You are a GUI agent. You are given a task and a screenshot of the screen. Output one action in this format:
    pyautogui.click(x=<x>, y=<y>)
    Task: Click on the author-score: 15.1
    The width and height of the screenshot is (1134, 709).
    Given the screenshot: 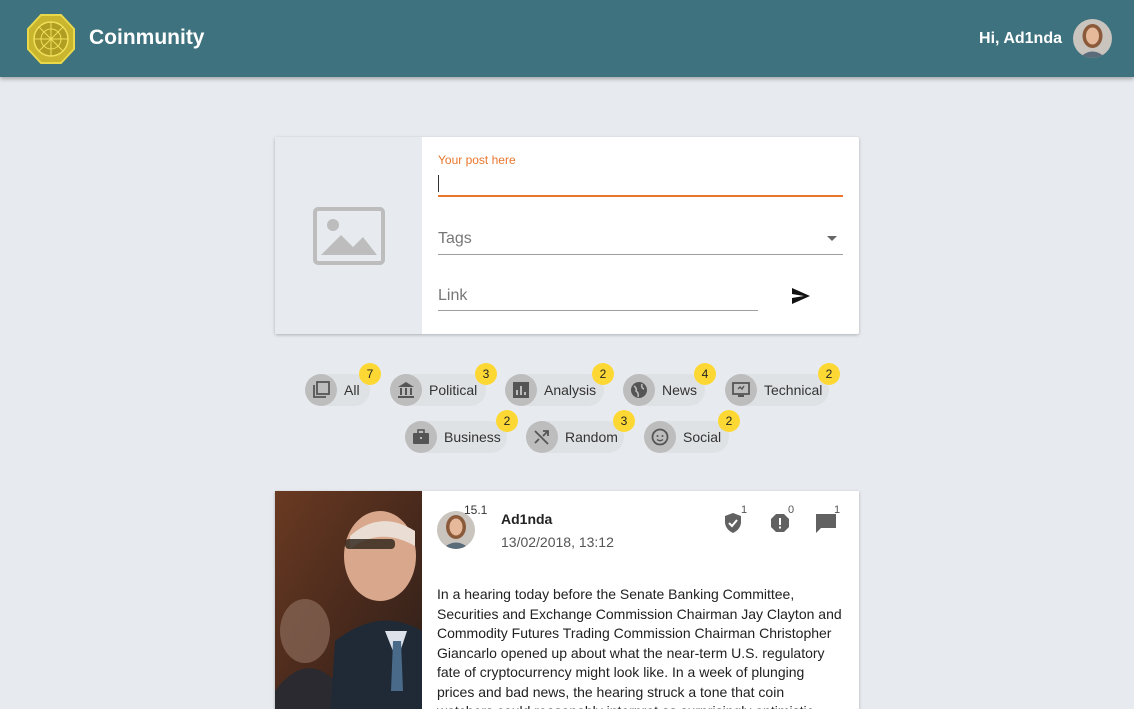 What is the action you would take?
    pyautogui.click(x=476, y=510)
    